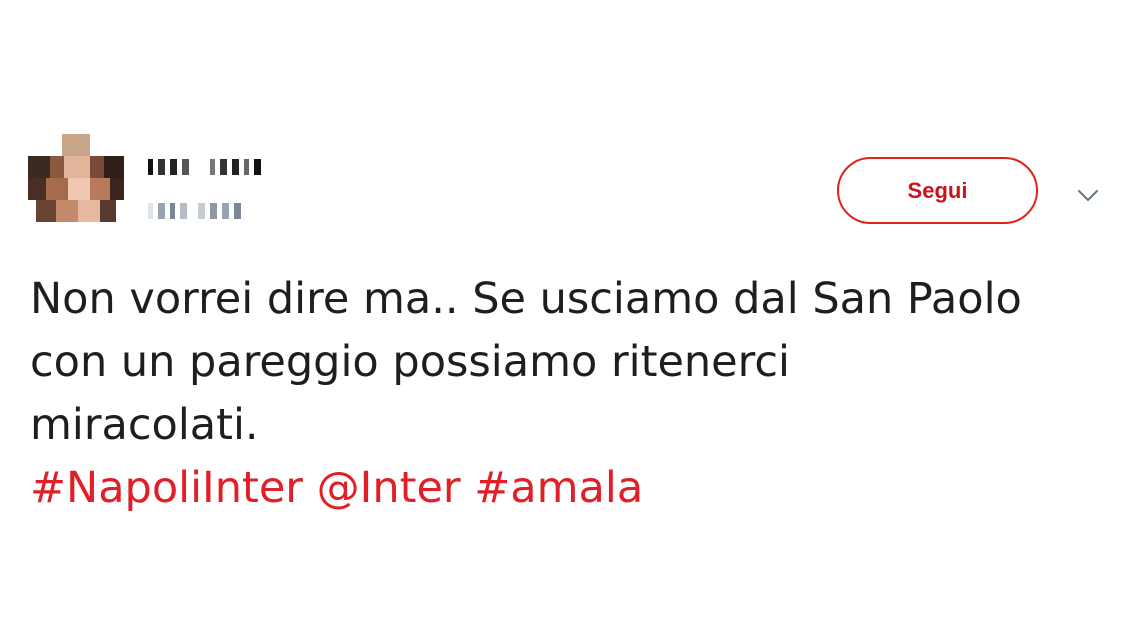  Describe the element at coordinates (144, 425) in the screenshot. I see `tweet-text-line: miracolati.` at that location.